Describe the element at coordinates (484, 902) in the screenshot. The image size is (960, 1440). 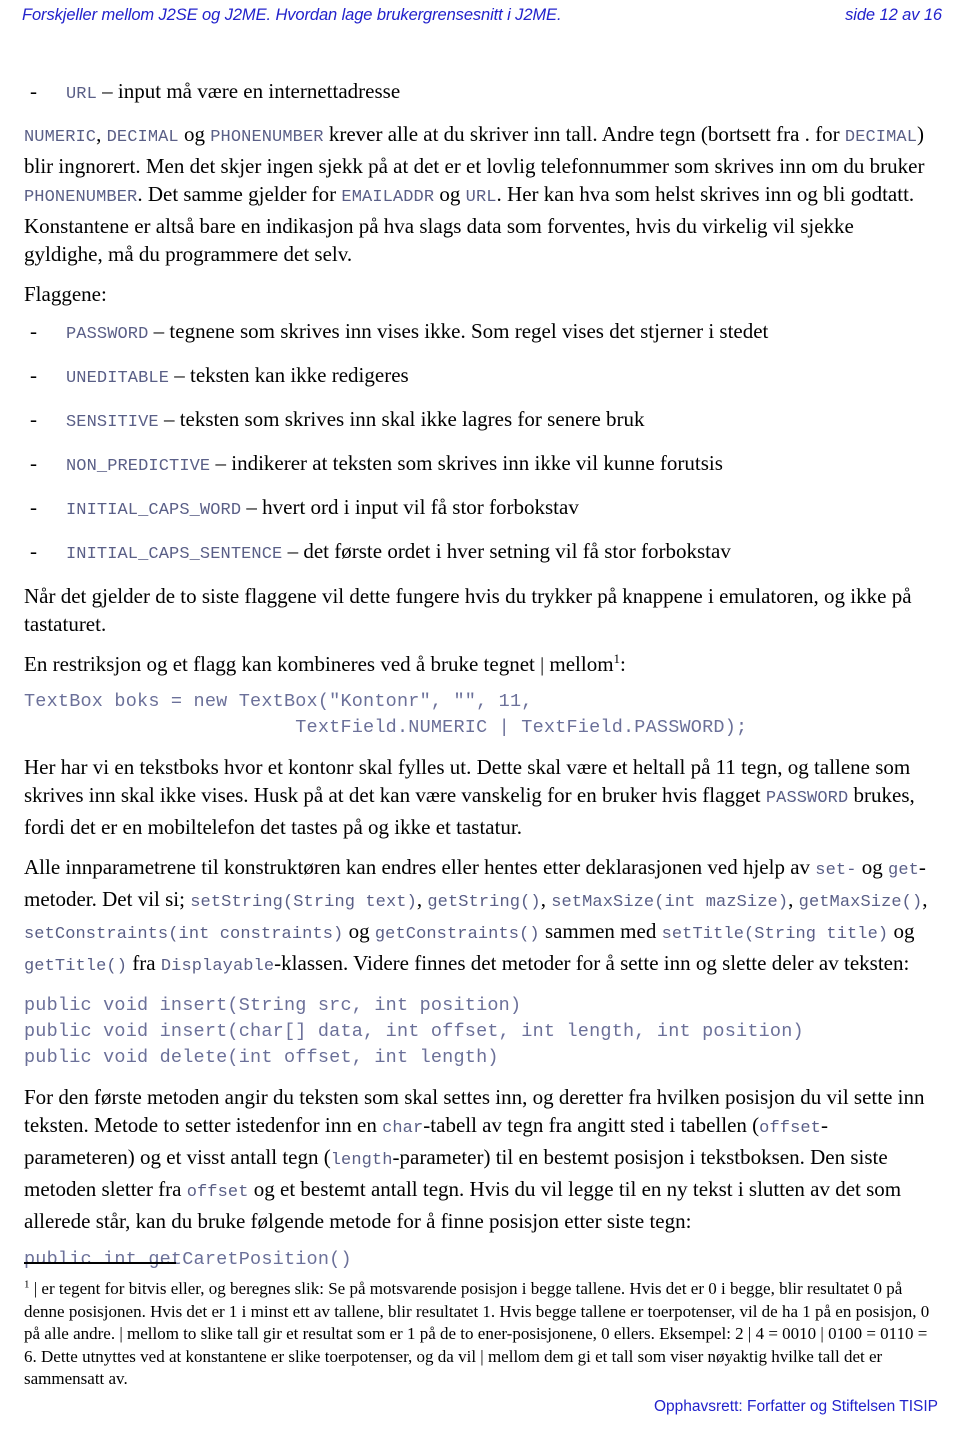
I see `code-token-getstring: getString()` at that location.